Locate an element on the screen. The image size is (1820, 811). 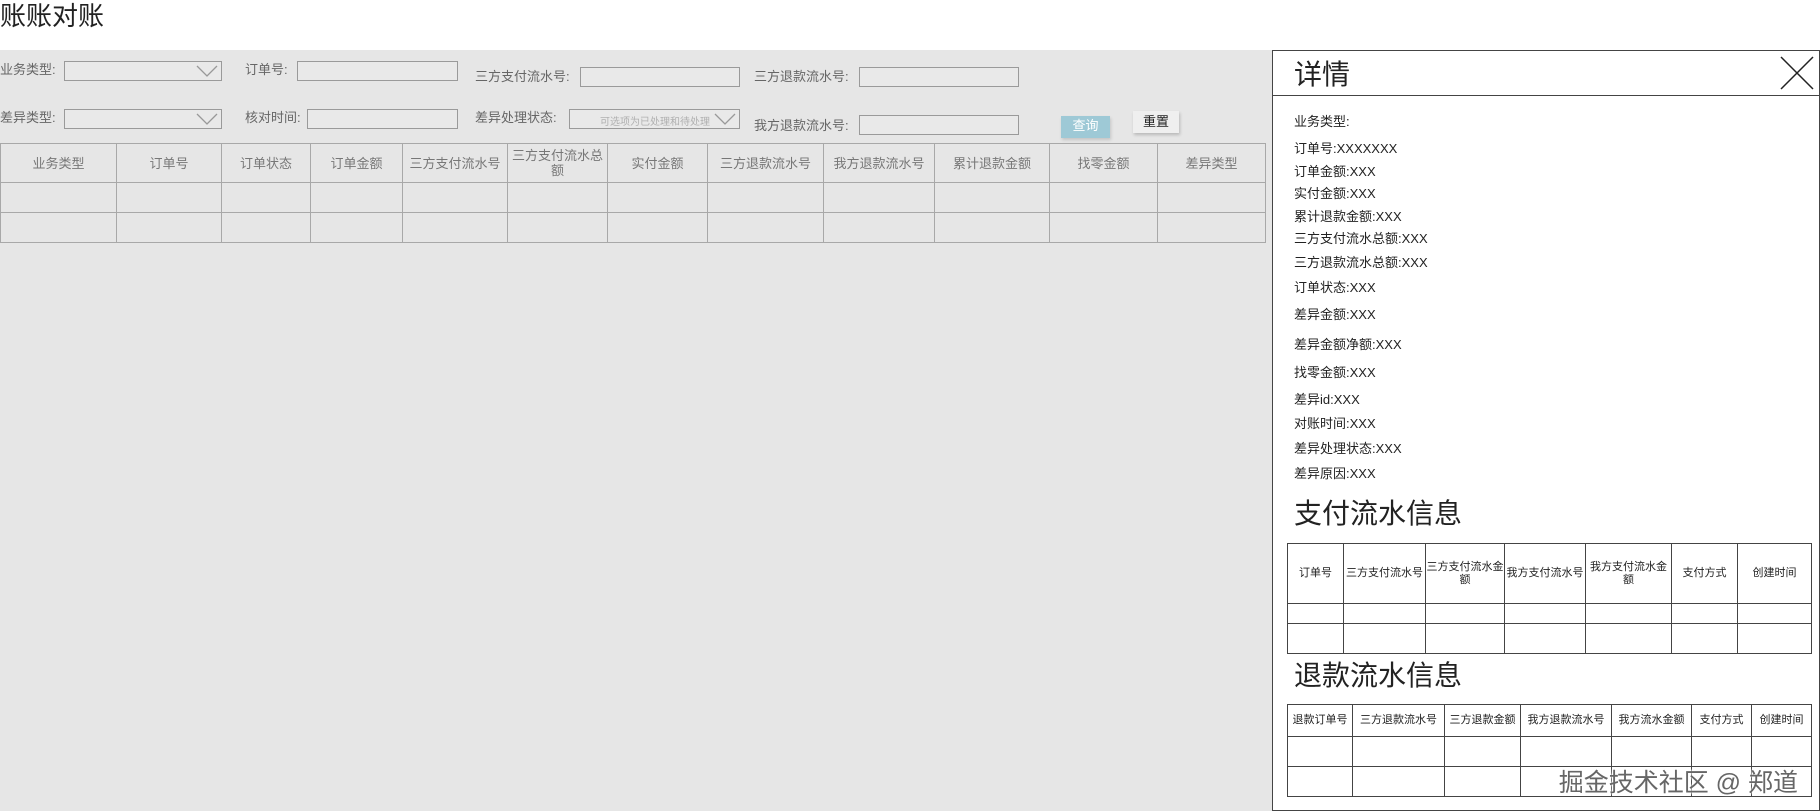
field-diff-net: 差异金额净额:XXX is located at coordinates (1348, 344).